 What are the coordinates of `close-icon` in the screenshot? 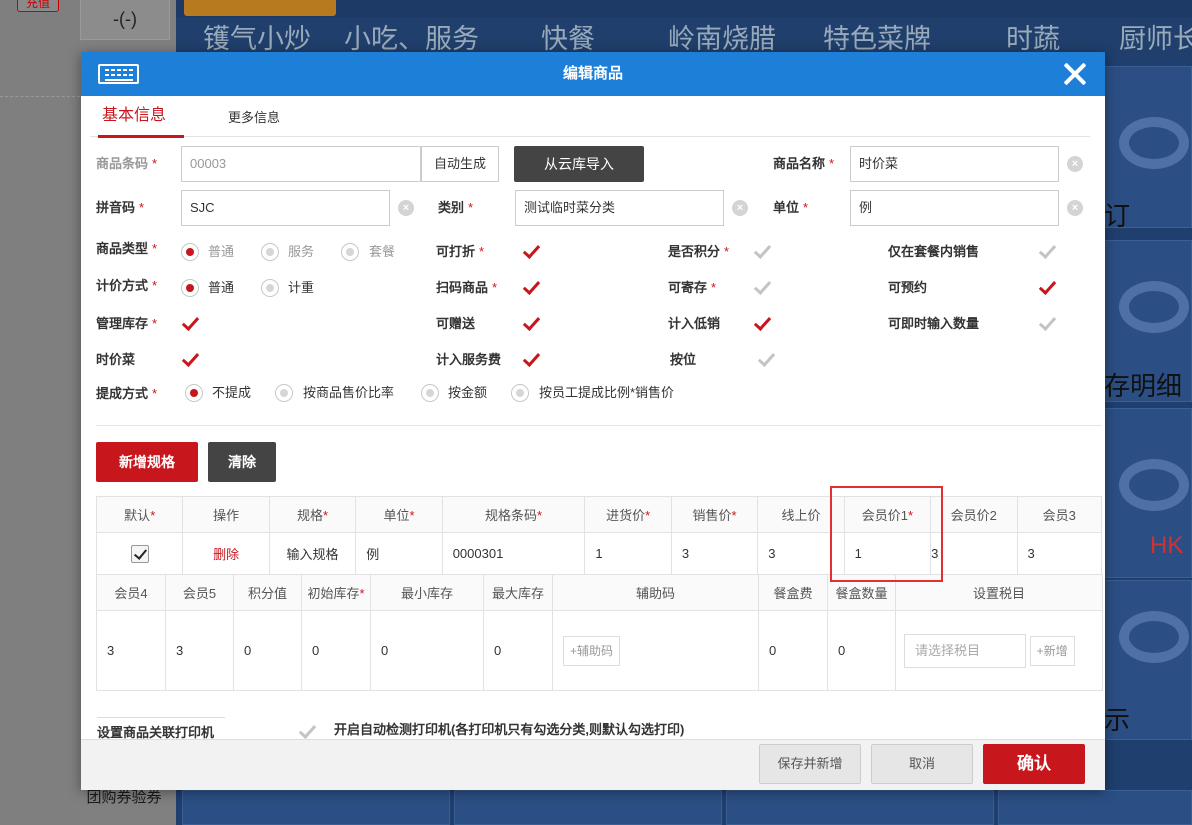 It's located at (1075, 74).